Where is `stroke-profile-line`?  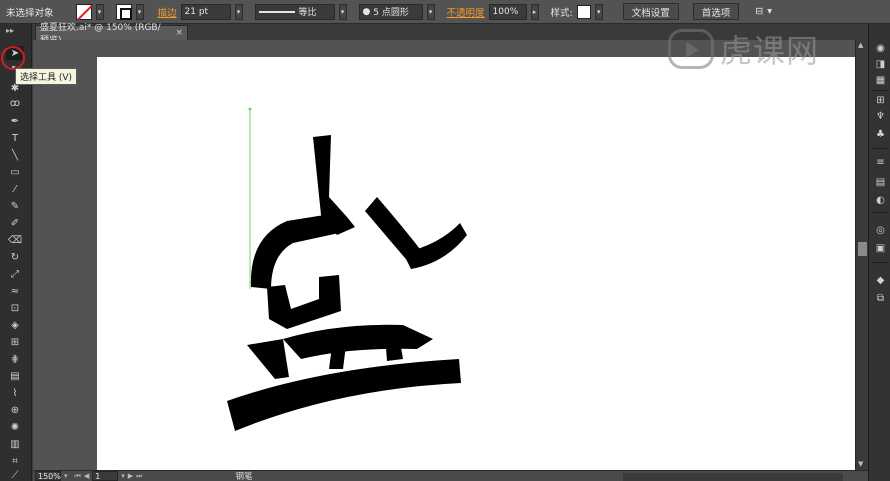 stroke-profile-line is located at coordinates (276, 11).